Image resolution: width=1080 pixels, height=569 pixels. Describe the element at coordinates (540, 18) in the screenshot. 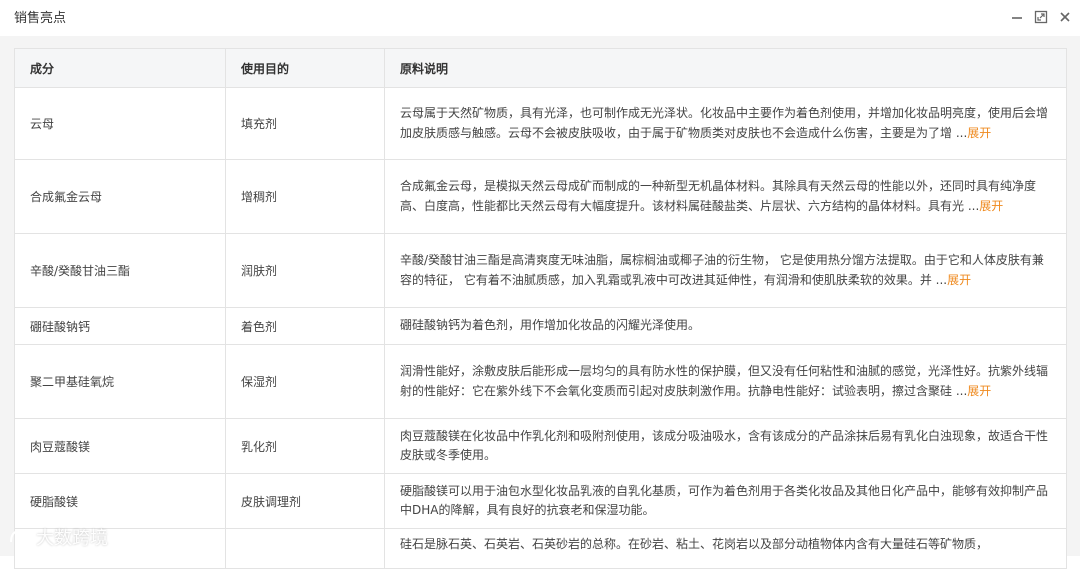

I see `window-titlebar: 销售亮点` at that location.